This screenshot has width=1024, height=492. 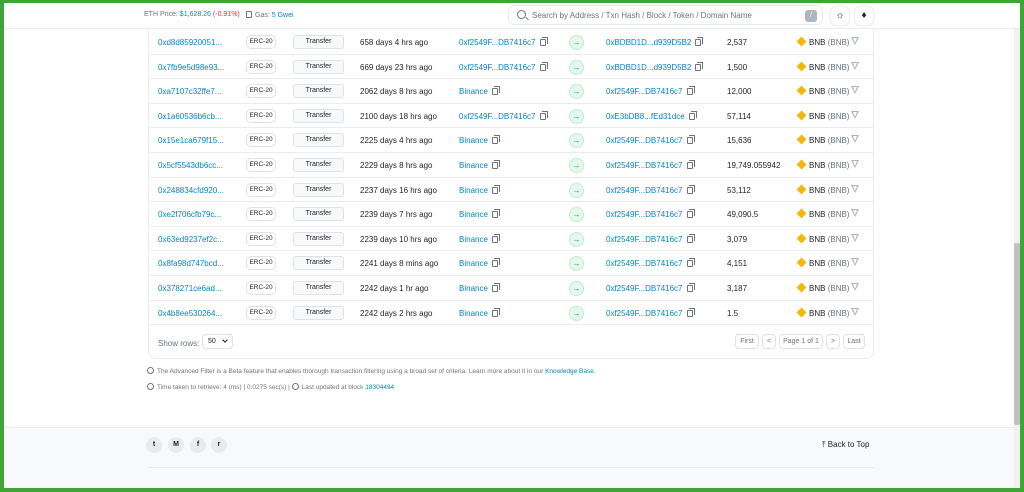 What do you see at coordinates (1017, 334) in the screenshot?
I see `scrollbar-thumb` at bounding box center [1017, 334].